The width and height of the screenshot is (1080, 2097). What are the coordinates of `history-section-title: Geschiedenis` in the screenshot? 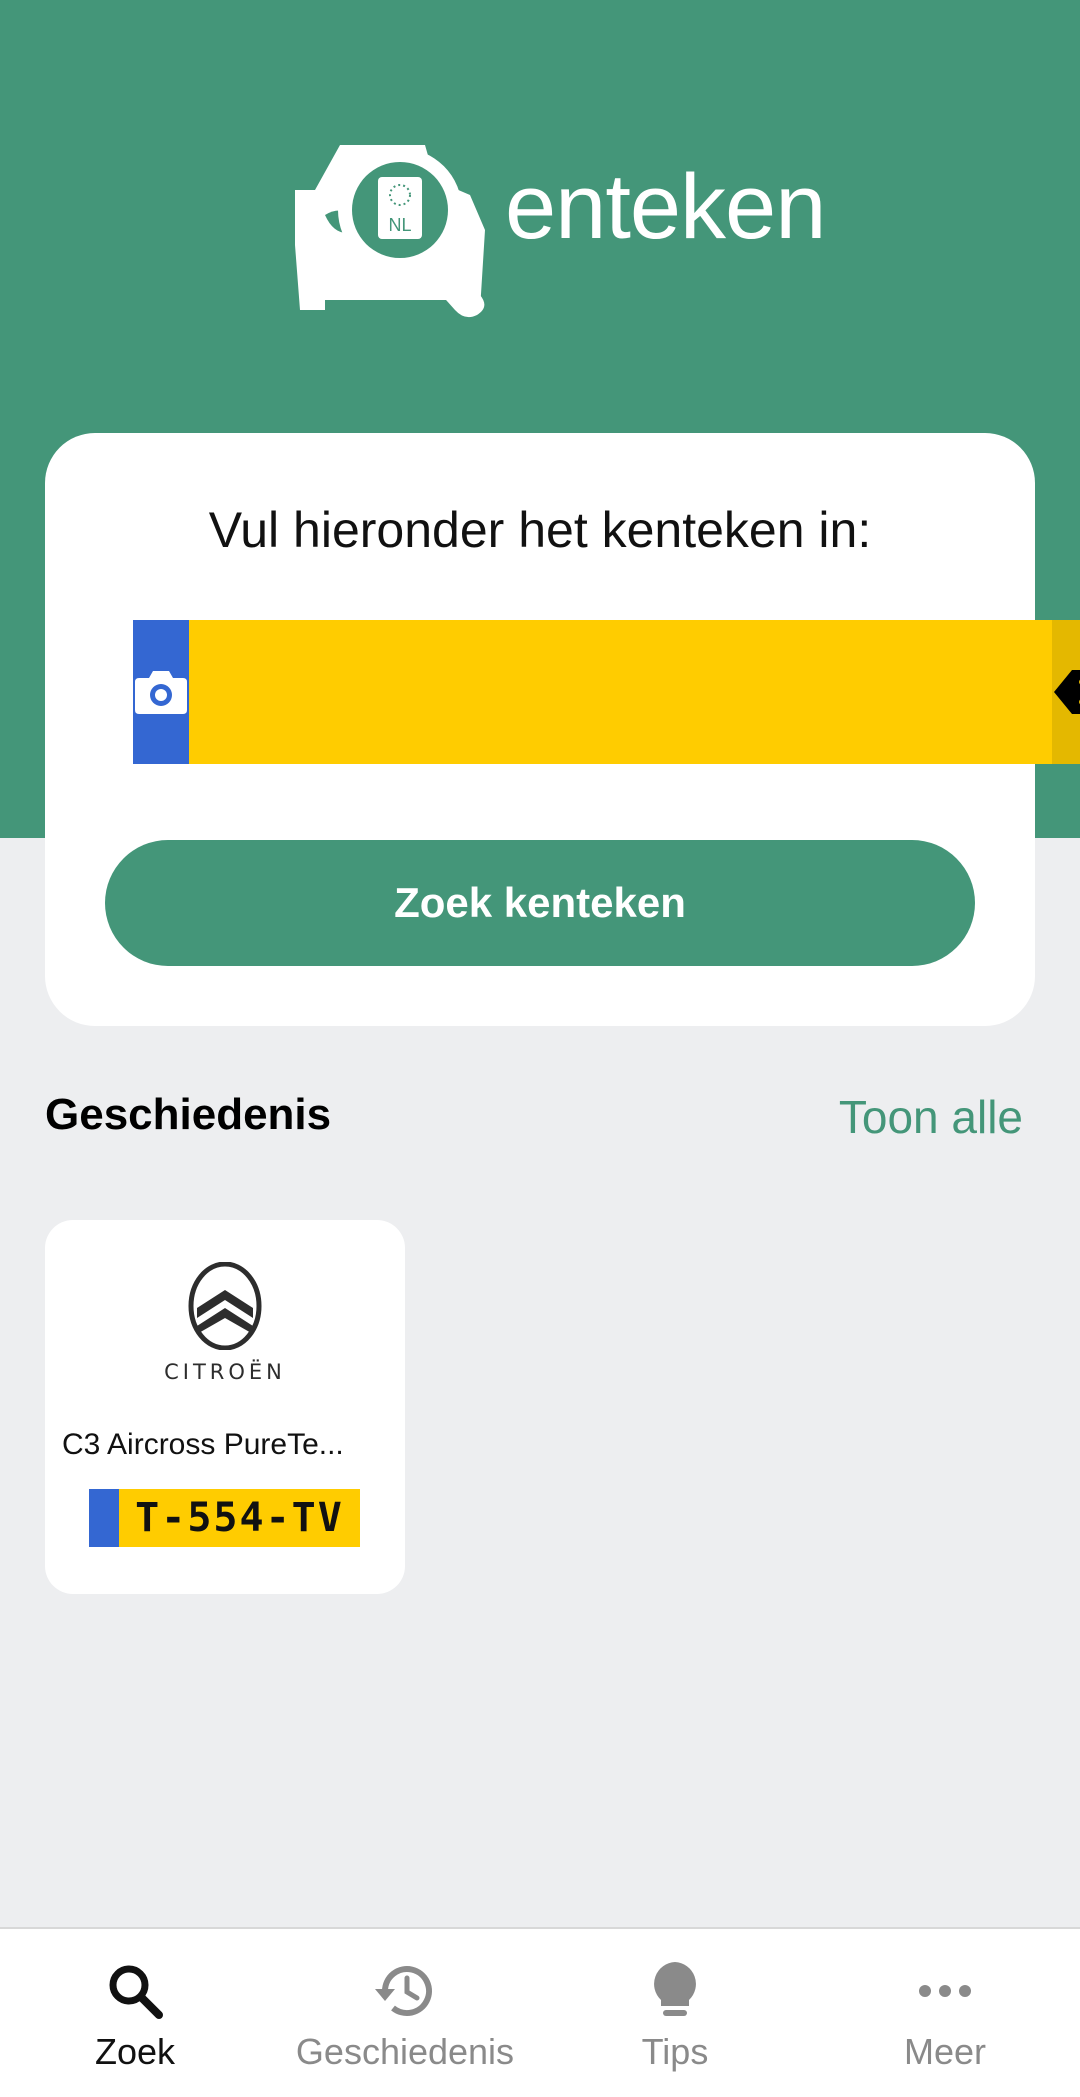 It's located at (188, 1114).